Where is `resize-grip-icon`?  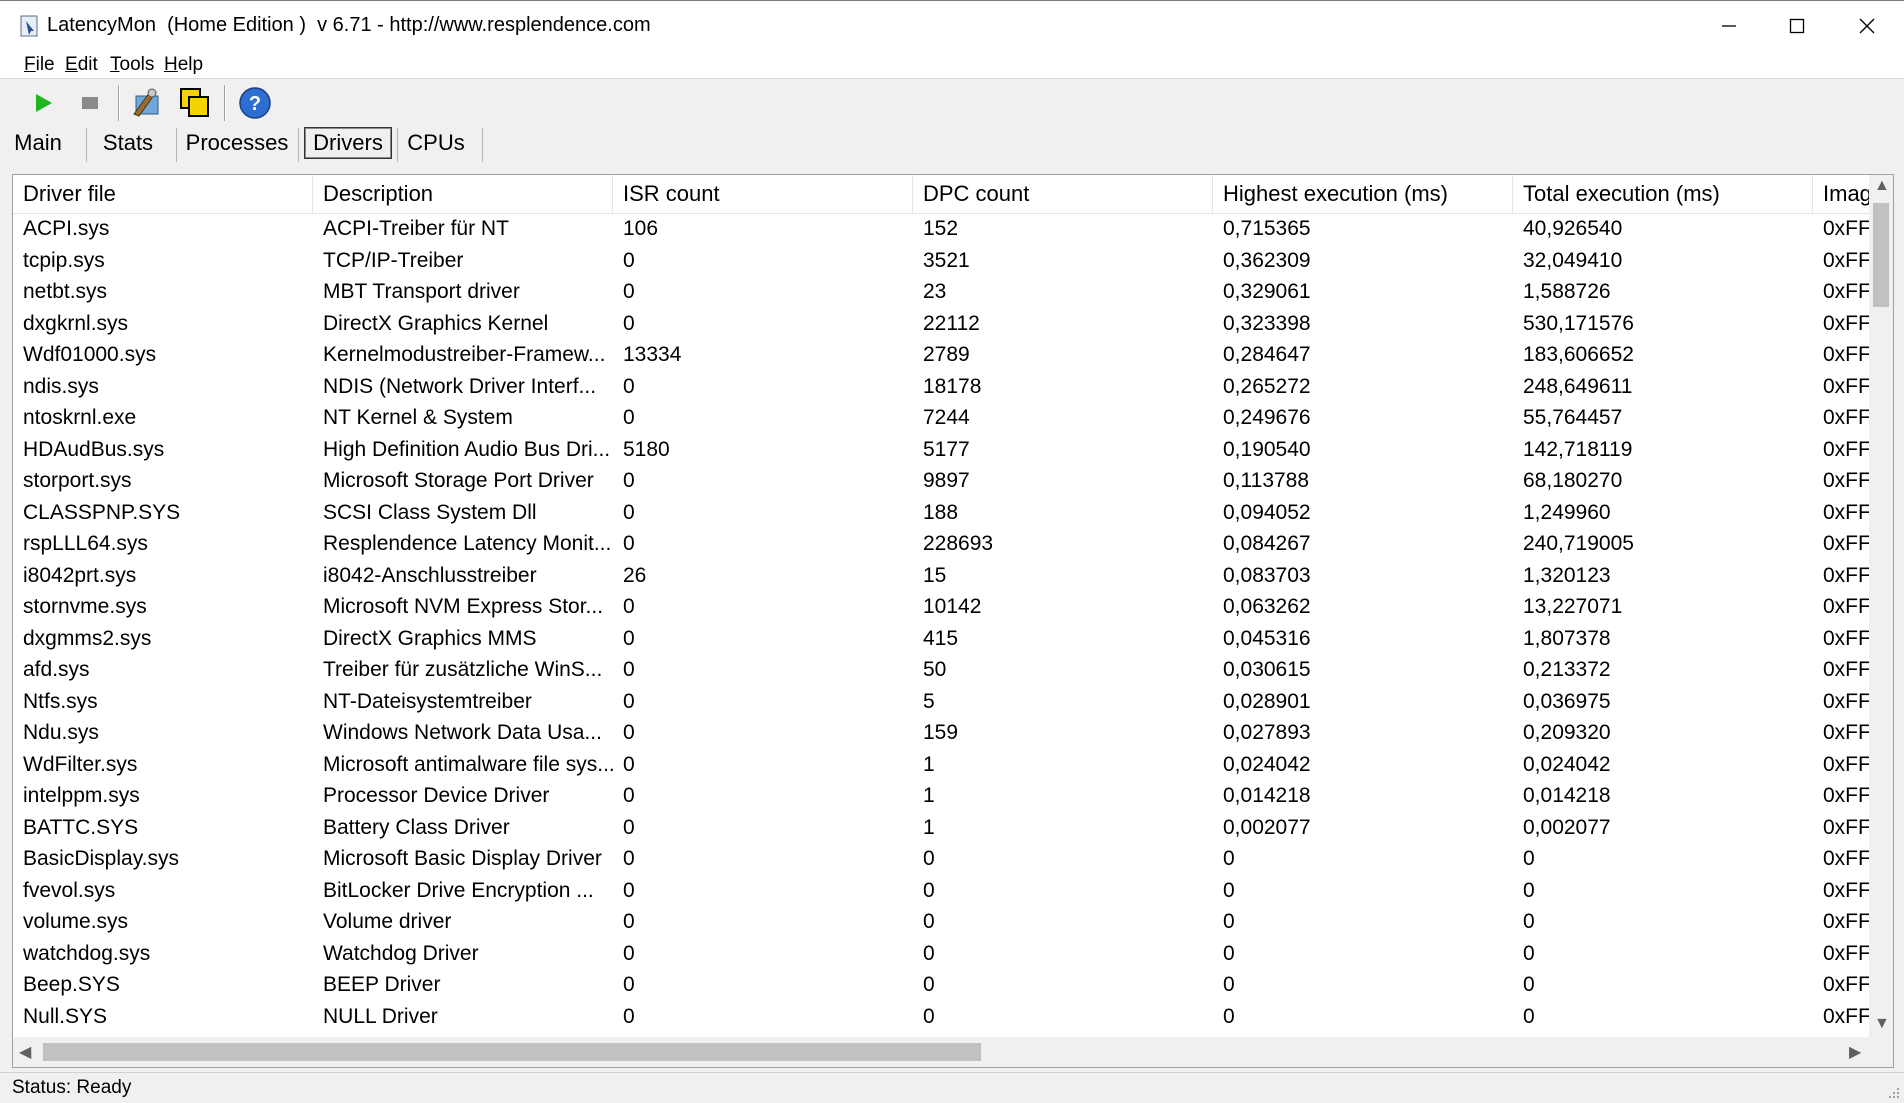
resize-grip-icon is located at coordinates (1893, 1092).